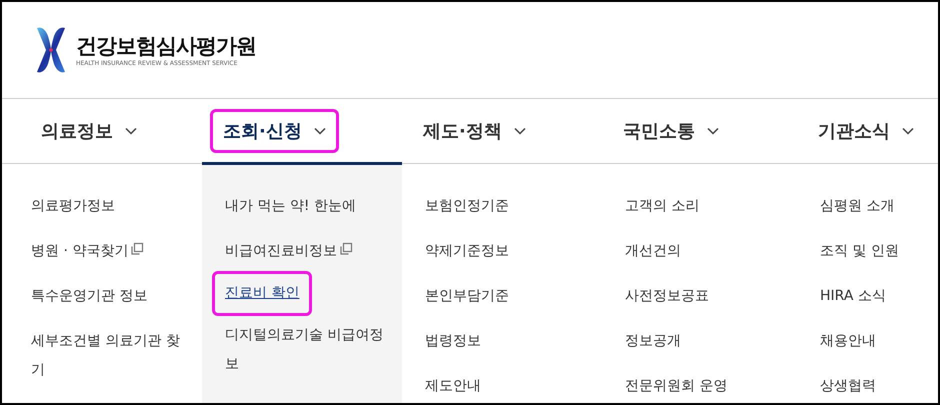 Image resolution: width=940 pixels, height=405 pixels. What do you see at coordinates (89, 131) in the screenshot?
I see `nav-tab: 의료정보` at bounding box center [89, 131].